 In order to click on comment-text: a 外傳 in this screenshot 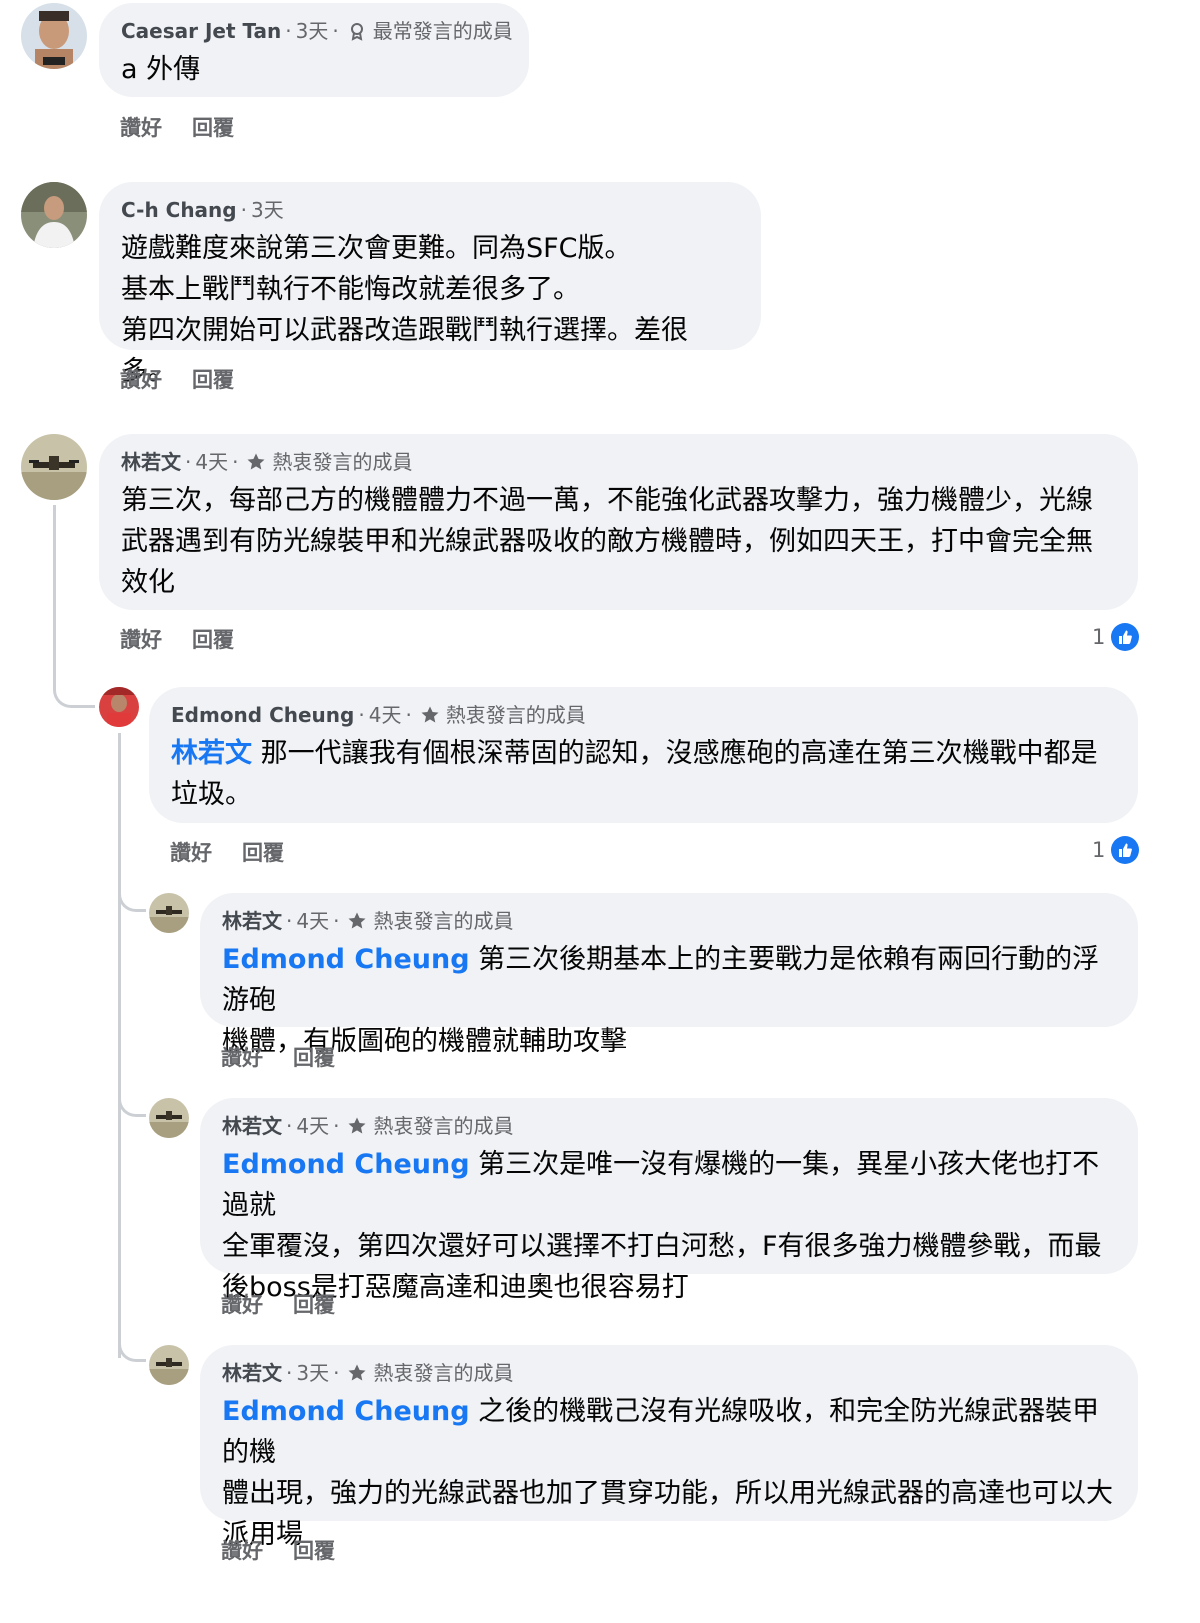, I will do `click(161, 69)`.